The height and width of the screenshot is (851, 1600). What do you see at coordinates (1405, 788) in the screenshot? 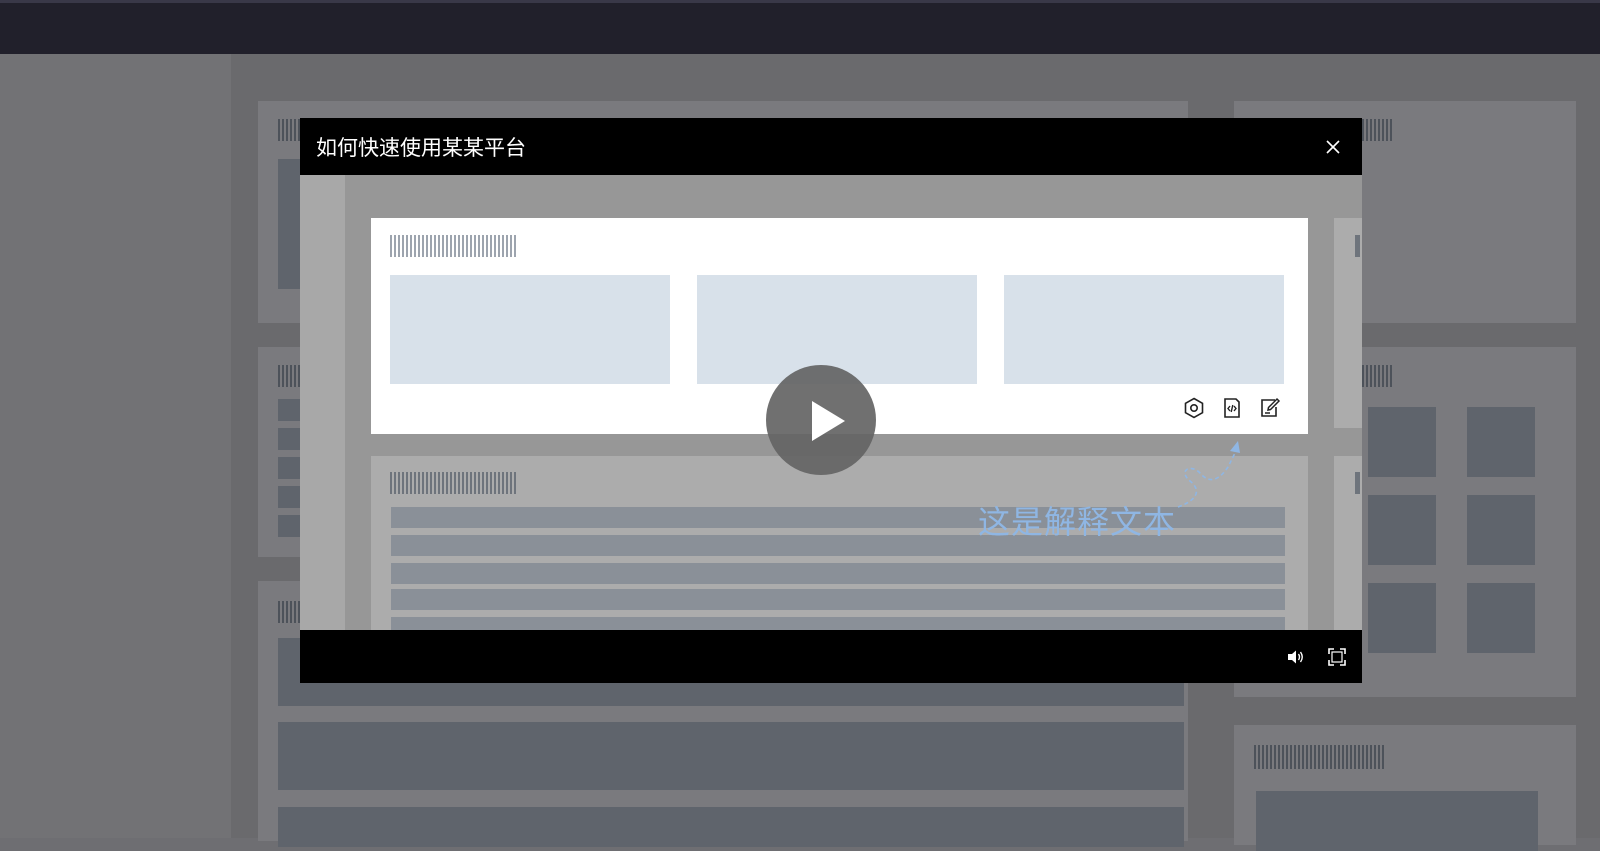
I see `background-card` at bounding box center [1405, 788].